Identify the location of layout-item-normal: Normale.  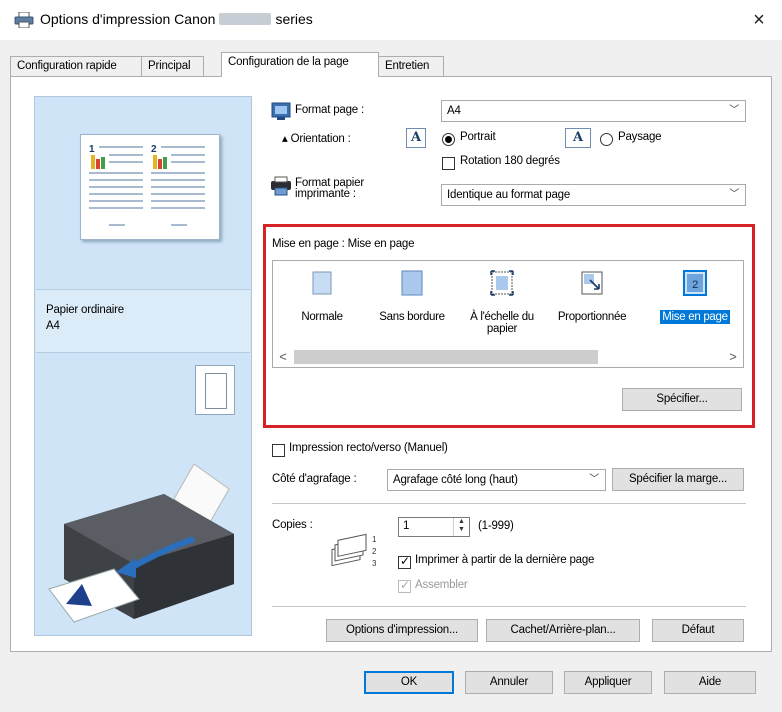
(322, 296).